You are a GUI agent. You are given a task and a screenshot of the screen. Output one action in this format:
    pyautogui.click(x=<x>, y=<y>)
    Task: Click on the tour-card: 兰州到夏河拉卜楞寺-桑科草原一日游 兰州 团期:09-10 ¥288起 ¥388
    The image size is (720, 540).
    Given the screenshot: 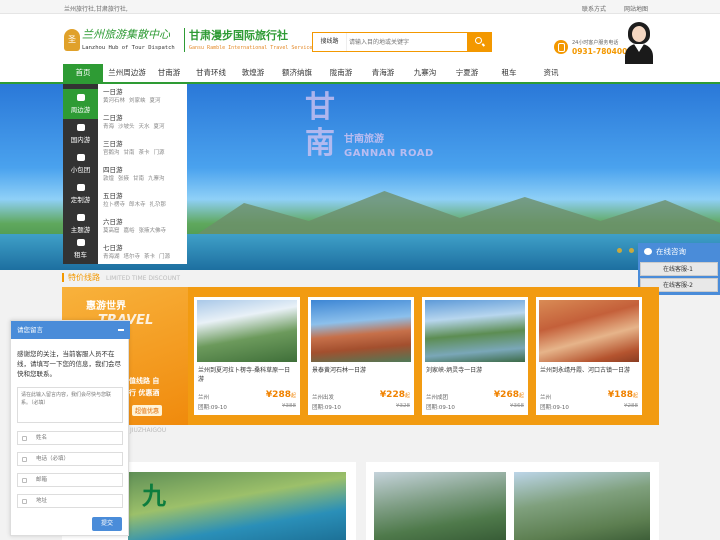 What is the action you would take?
    pyautogui.click(x=247, y=356)
    